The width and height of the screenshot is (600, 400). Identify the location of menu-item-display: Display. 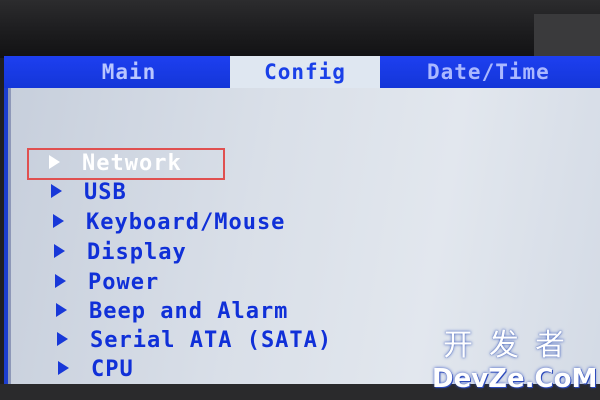
(120, 253).